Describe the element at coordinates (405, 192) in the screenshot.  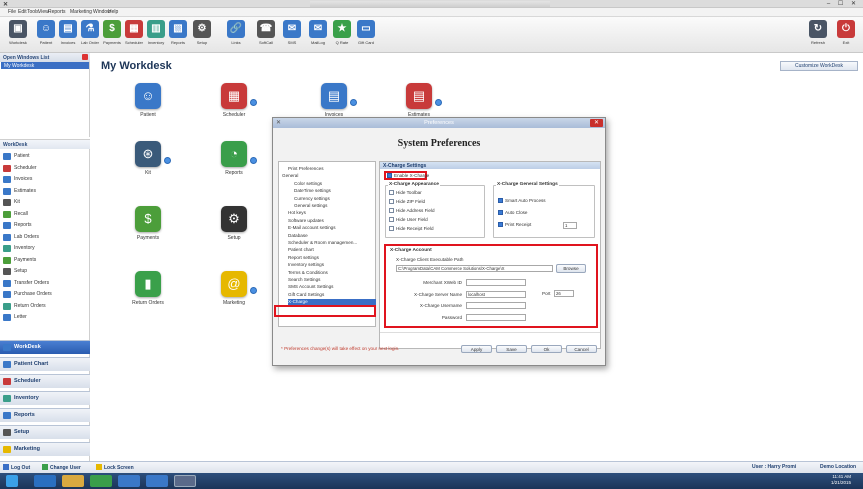
I see `appearance-checkbox: Hide Toolbar` at that location.